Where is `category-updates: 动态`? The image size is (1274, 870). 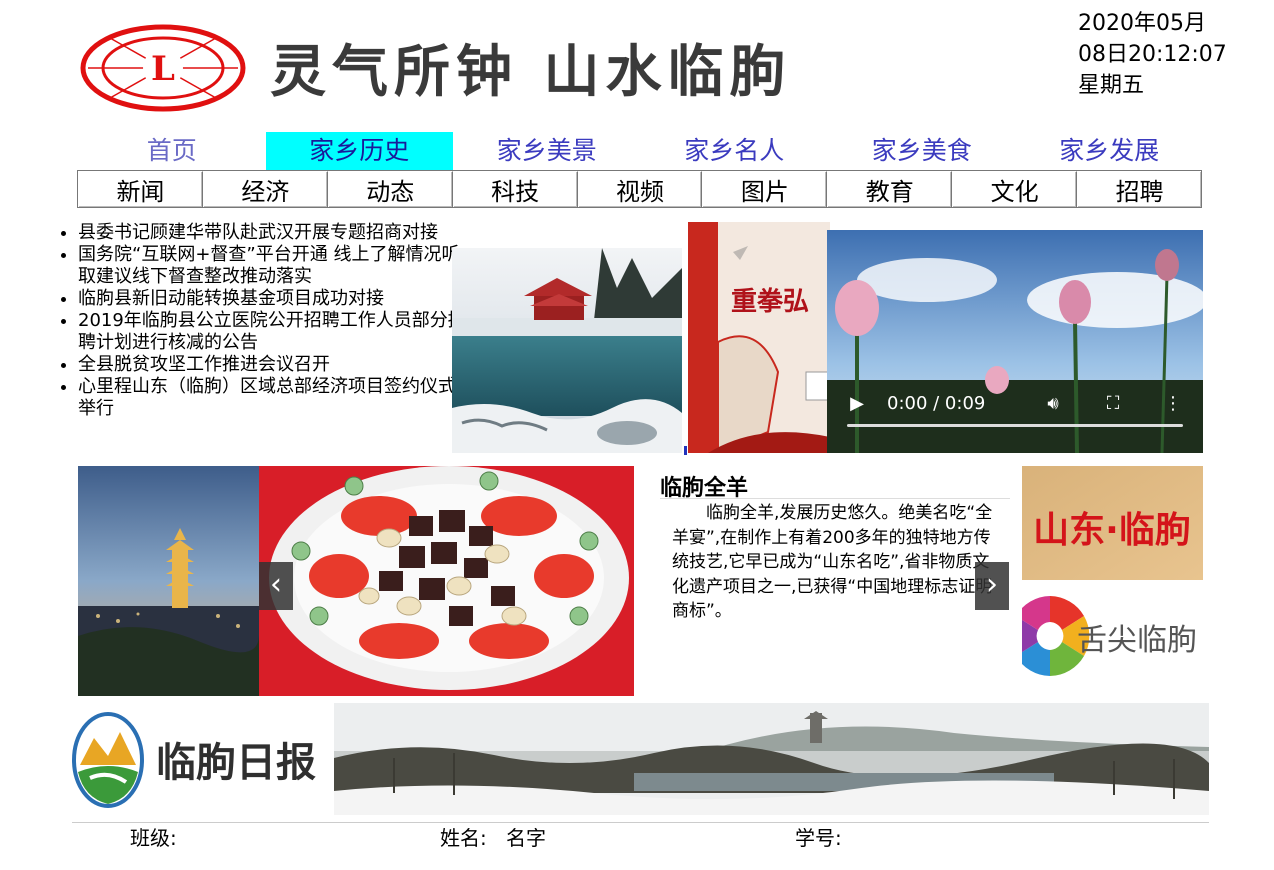
category-updates: 动态 is located at coordinates (390, 189).